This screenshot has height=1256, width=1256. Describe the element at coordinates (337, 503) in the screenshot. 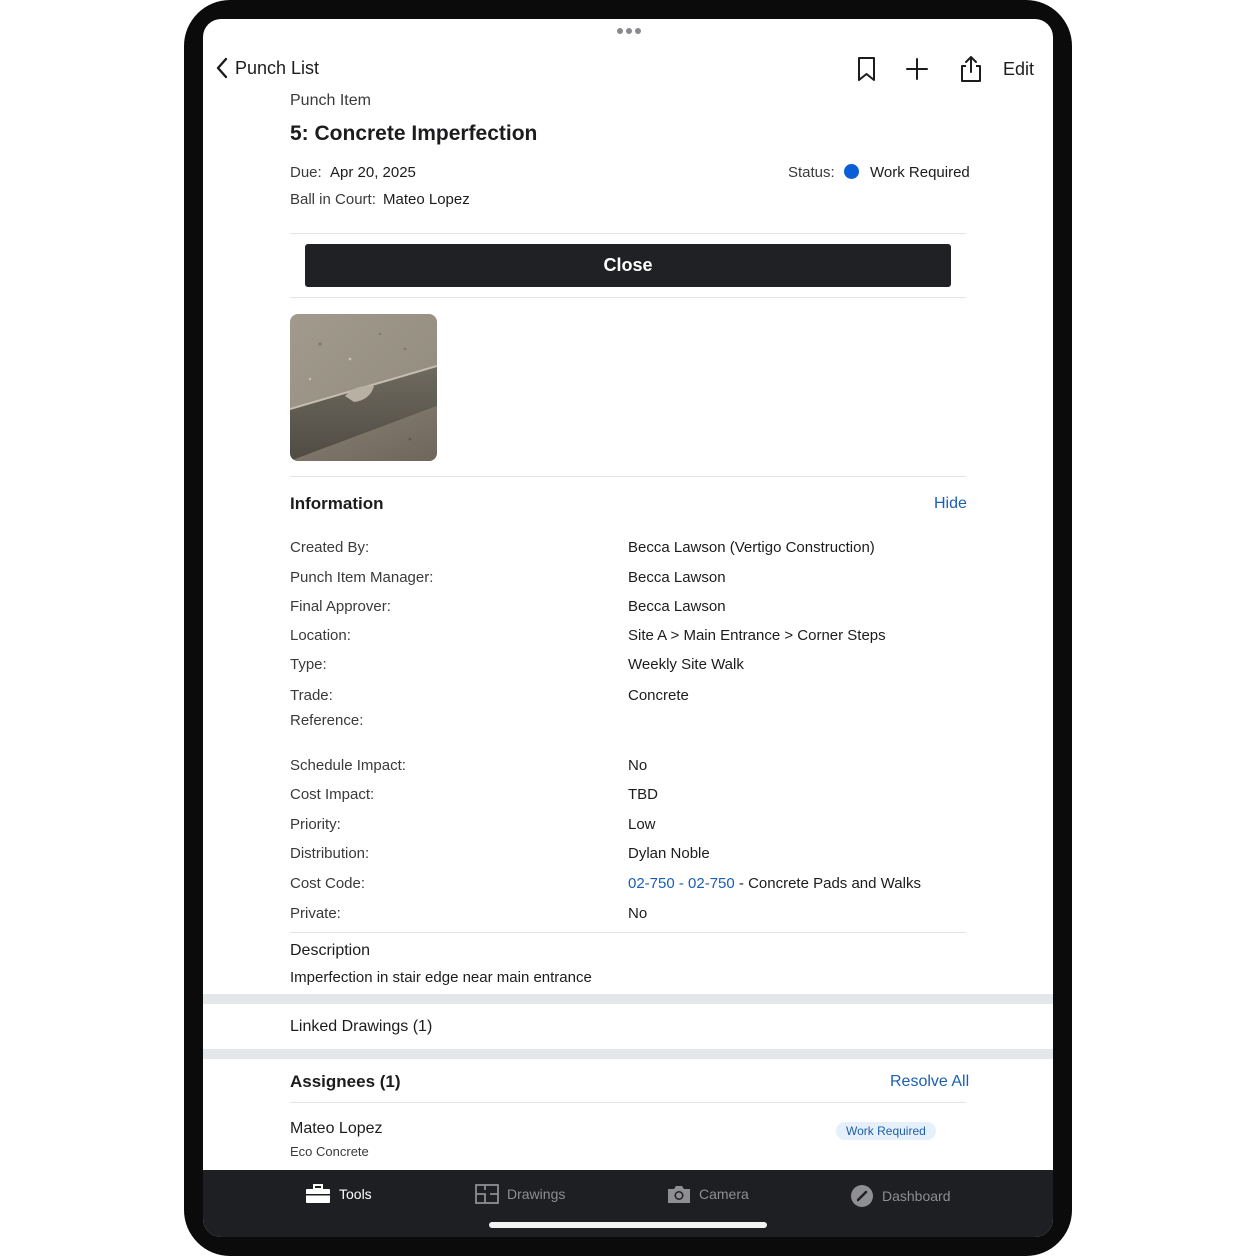

I see `information-title: Information` at that location.